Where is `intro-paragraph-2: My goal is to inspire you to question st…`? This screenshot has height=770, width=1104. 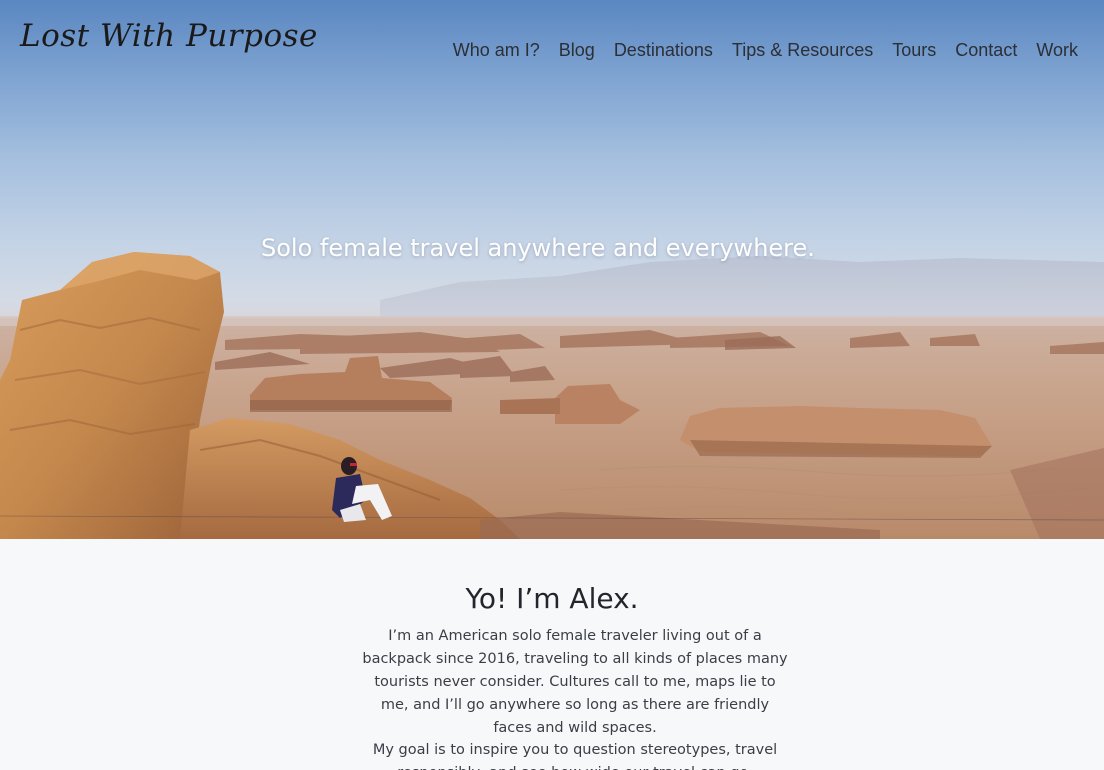
intro-paragraph-2: My goal is to inspire you to question st… is located at coordinates (575, 756).